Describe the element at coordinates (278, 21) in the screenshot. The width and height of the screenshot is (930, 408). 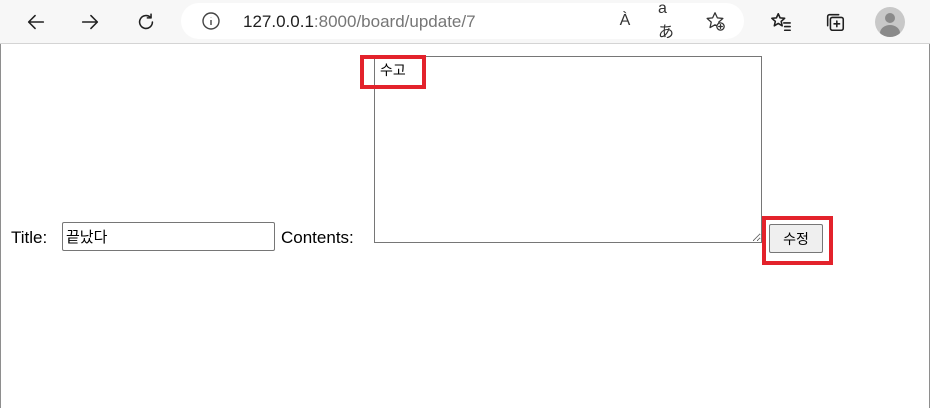
I see `url-host: 127.0.0.1` at that location.